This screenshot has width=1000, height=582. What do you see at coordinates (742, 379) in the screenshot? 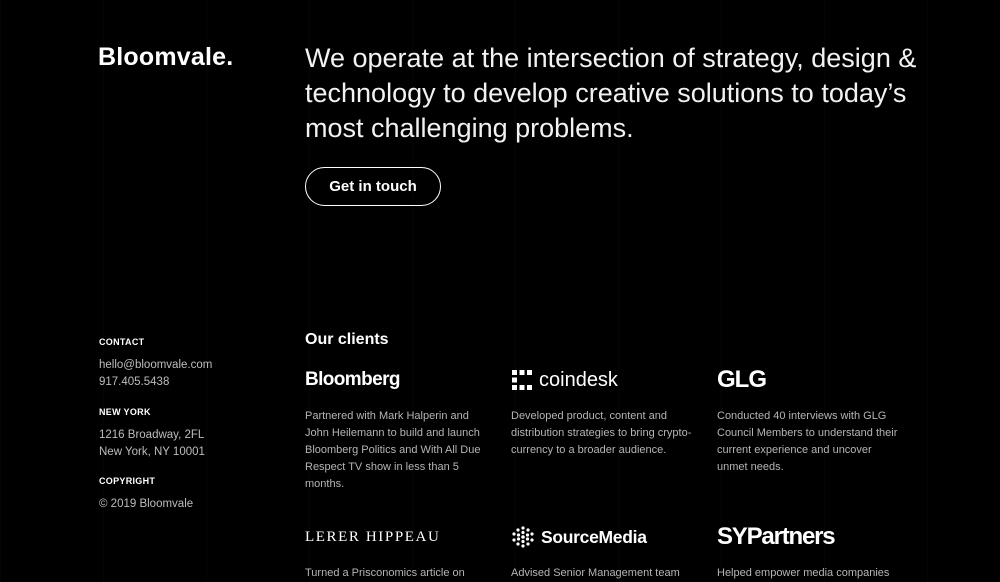
I see `client-logo-text: GLG` at bounding box center [742, 379].